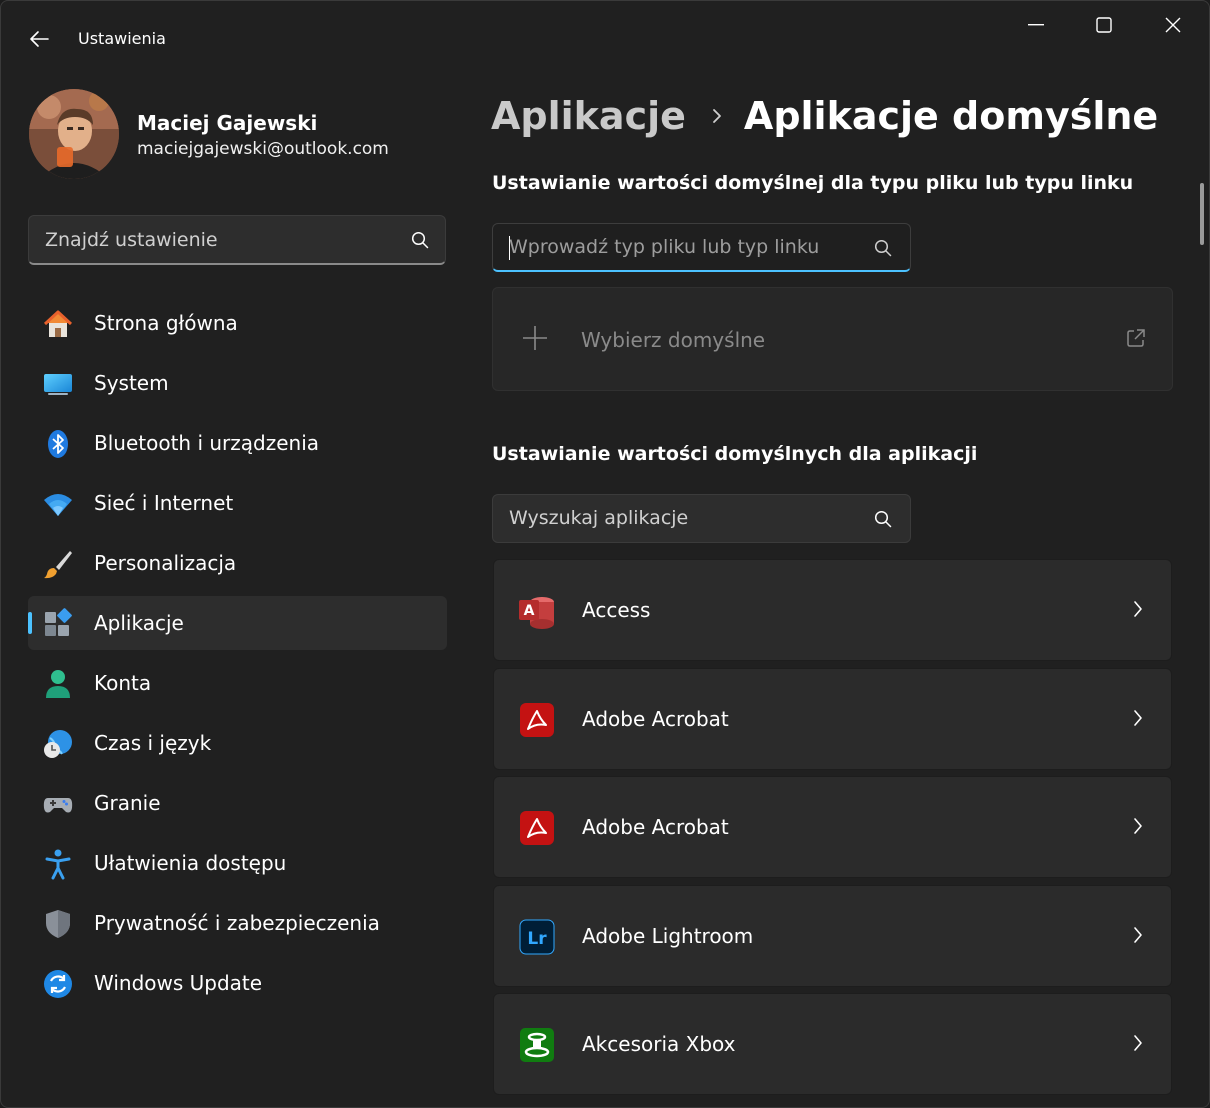  I want to click on minimize-button, so click(1036, 25).